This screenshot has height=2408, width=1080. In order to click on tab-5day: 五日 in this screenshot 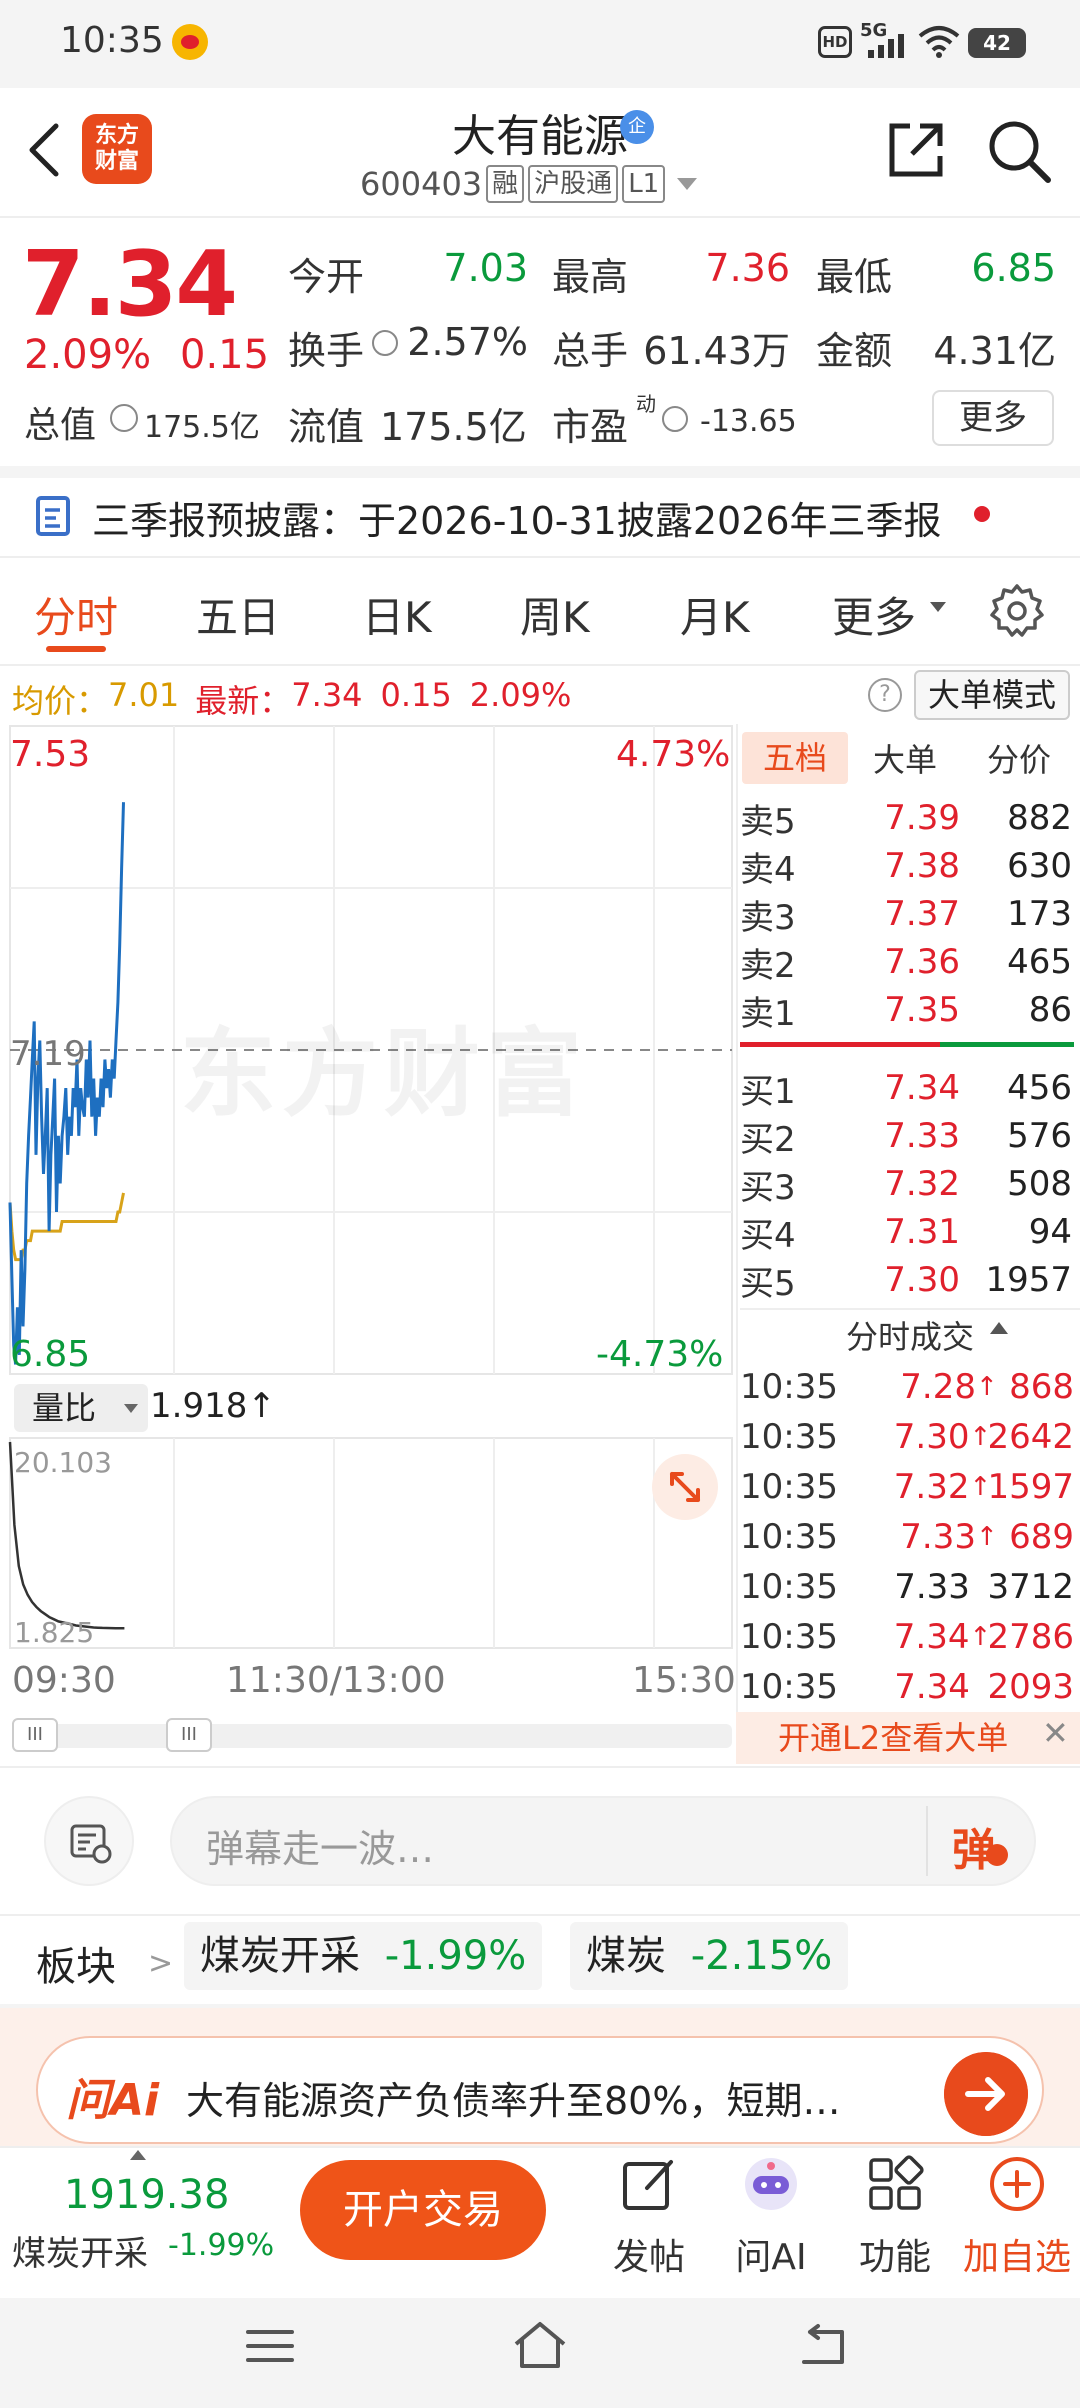, I will do `click(238, 614)`.